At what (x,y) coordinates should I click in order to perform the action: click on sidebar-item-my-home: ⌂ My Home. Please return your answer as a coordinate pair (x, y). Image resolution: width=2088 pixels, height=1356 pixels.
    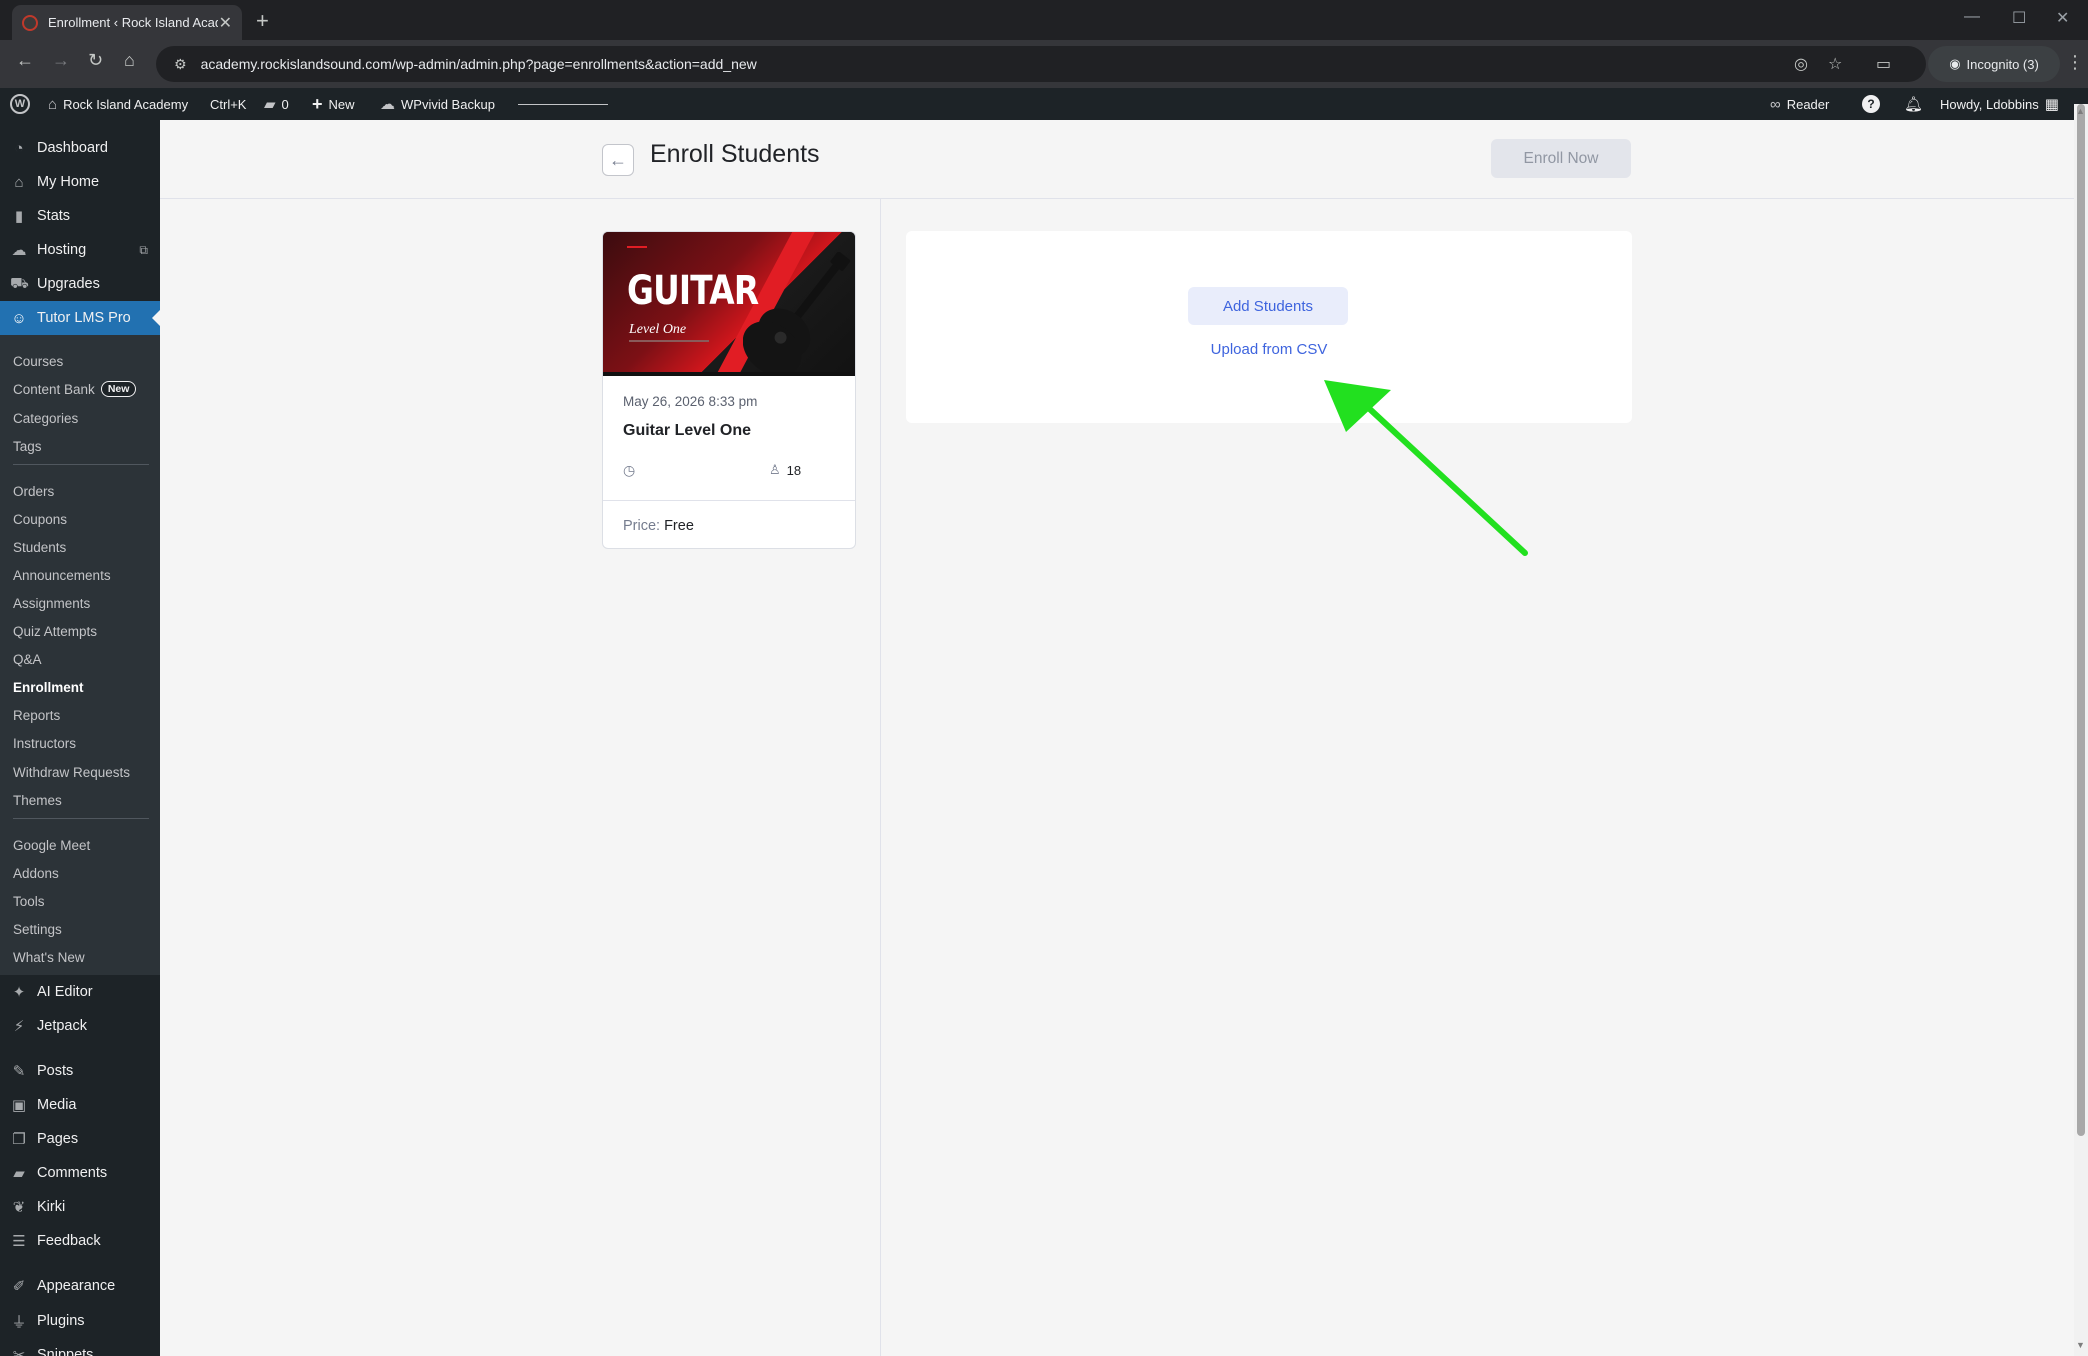
    Looking at the image, I should click on (80, 182).